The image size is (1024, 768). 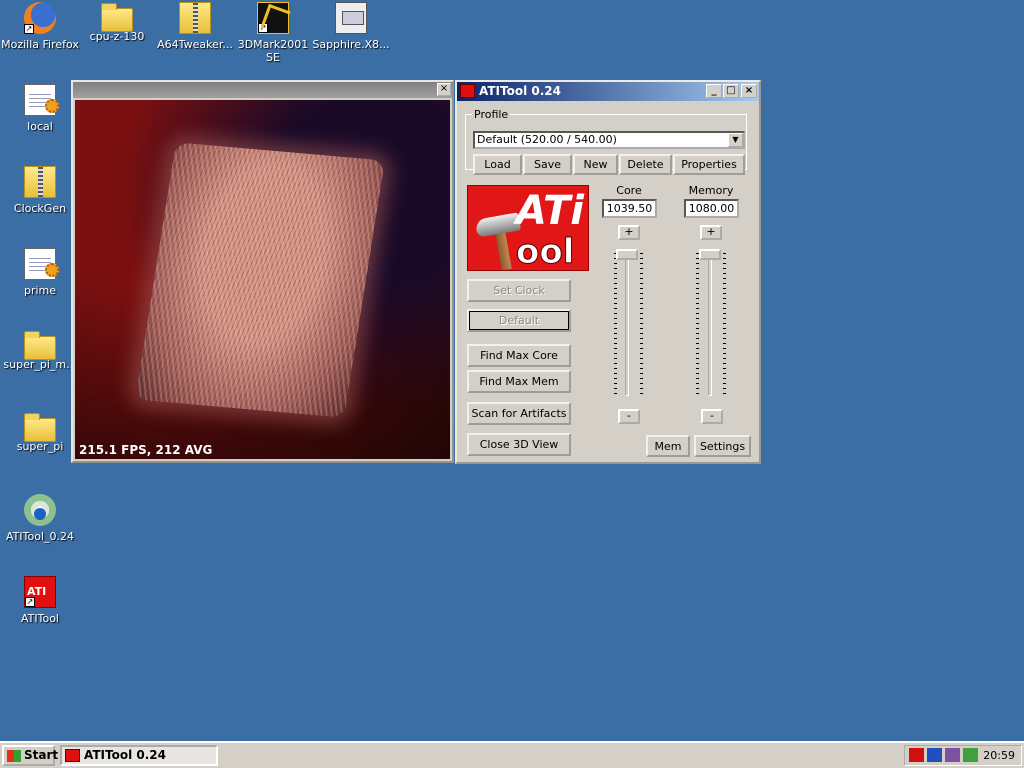 I want to click on memory-clock-field: 1080.00, so click(x=711, y=208).